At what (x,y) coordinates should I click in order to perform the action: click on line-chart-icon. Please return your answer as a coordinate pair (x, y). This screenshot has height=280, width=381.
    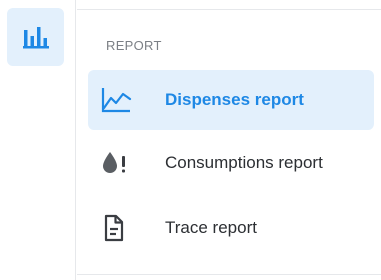
    Looking at the image, I should click on (117, 100).